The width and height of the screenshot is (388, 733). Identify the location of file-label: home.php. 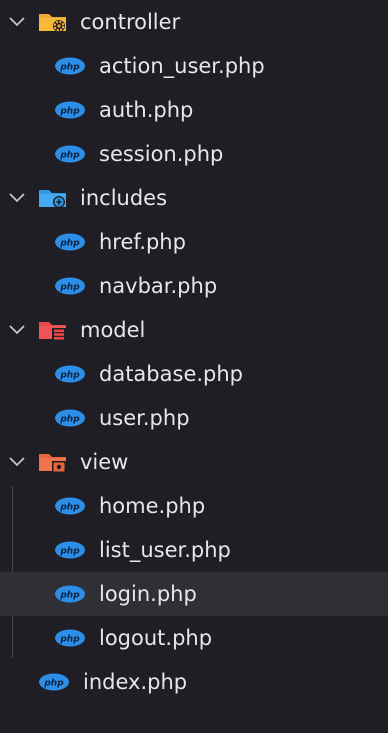
(152, 505).